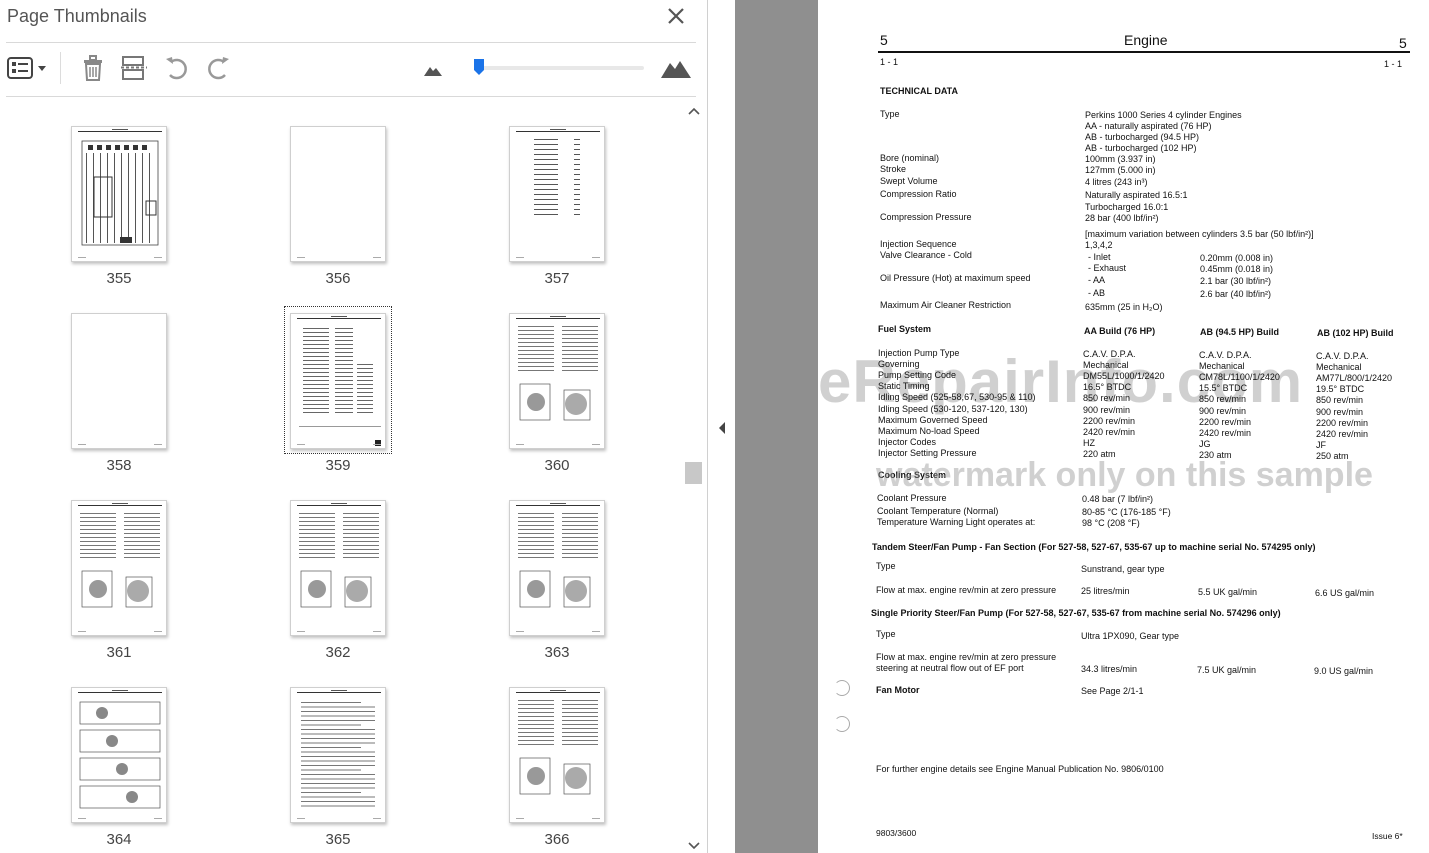 The height and width of the screenshot is (853, 1429). I want to click on cooling-label: Coolant Pressure, so click(912, 498).